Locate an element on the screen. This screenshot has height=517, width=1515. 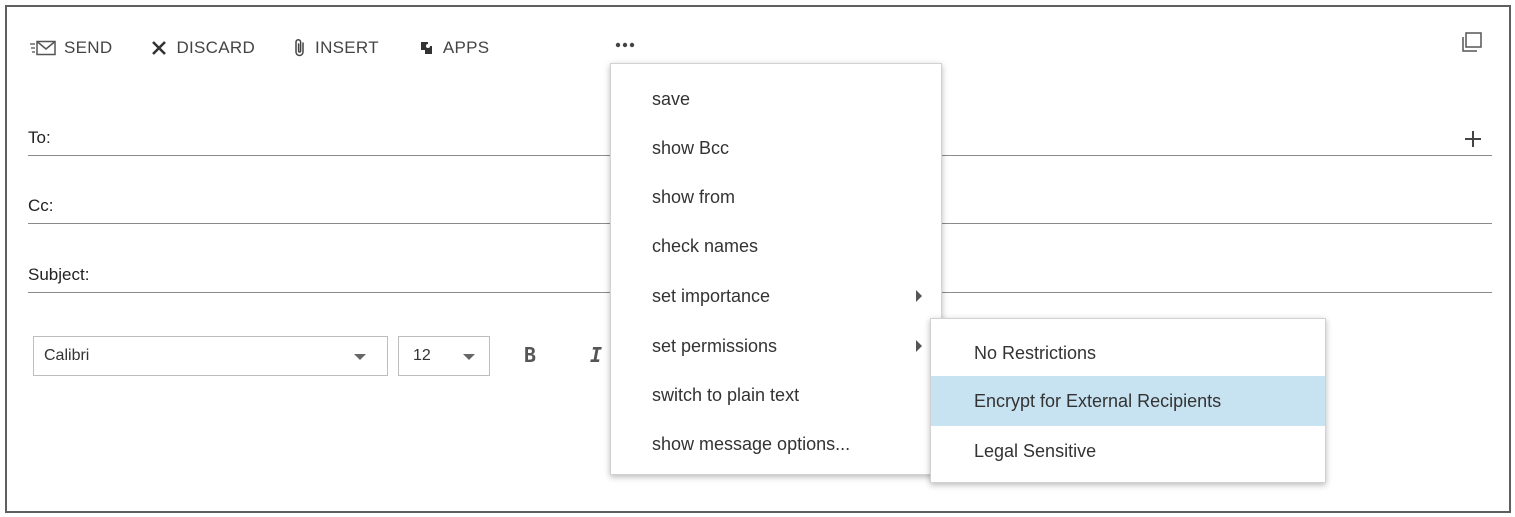
menu-item-label: show Bcc is located at coordinates (691, 148).